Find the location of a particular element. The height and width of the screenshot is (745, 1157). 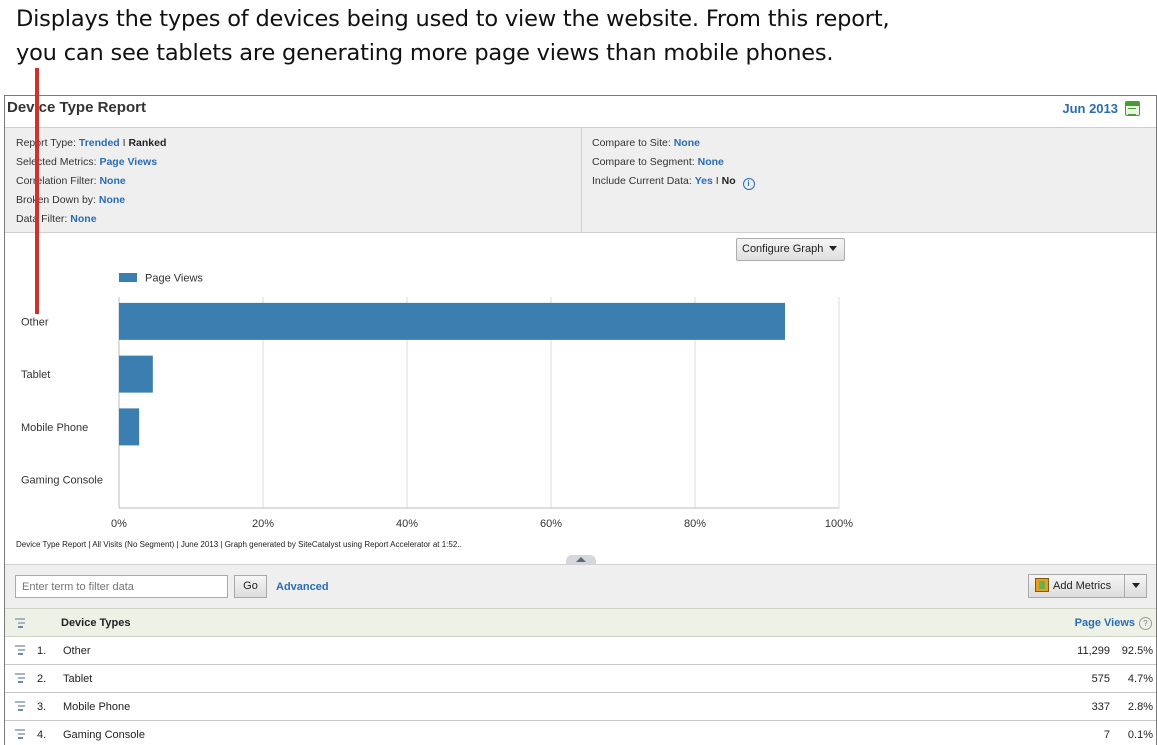

column-header-device-types: Device Types is located at coordinates (96, 623).